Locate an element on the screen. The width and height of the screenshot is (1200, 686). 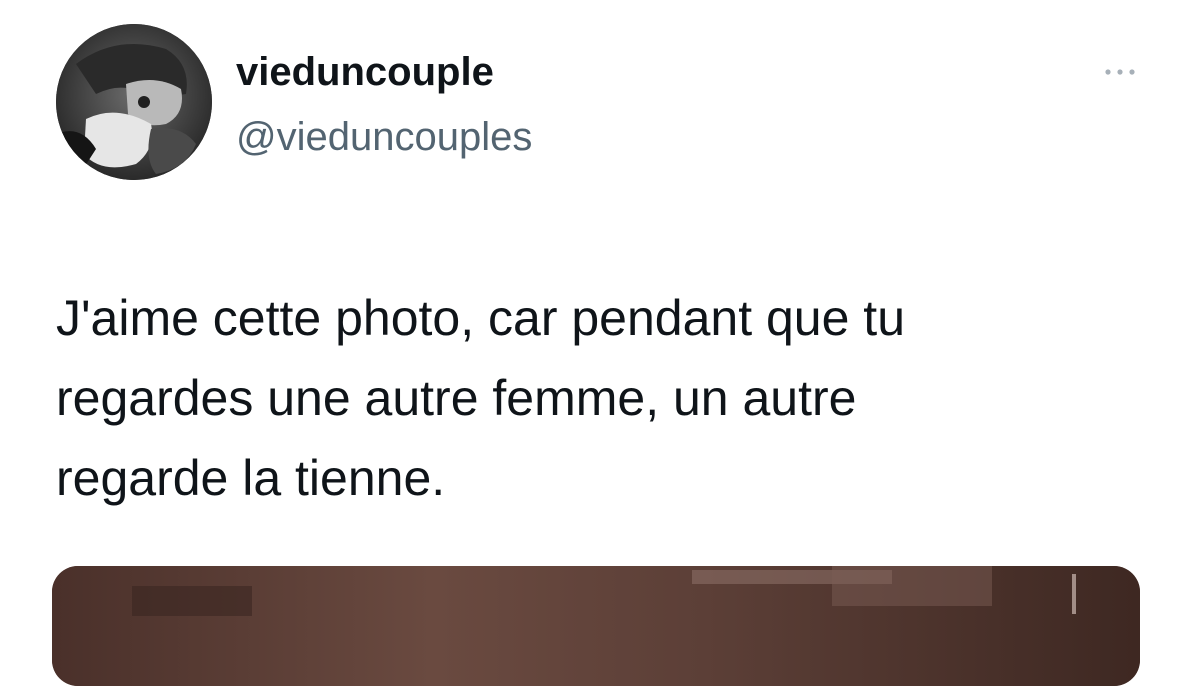
more-options-ellipsis-icon is located at coordinates (1120, 72).